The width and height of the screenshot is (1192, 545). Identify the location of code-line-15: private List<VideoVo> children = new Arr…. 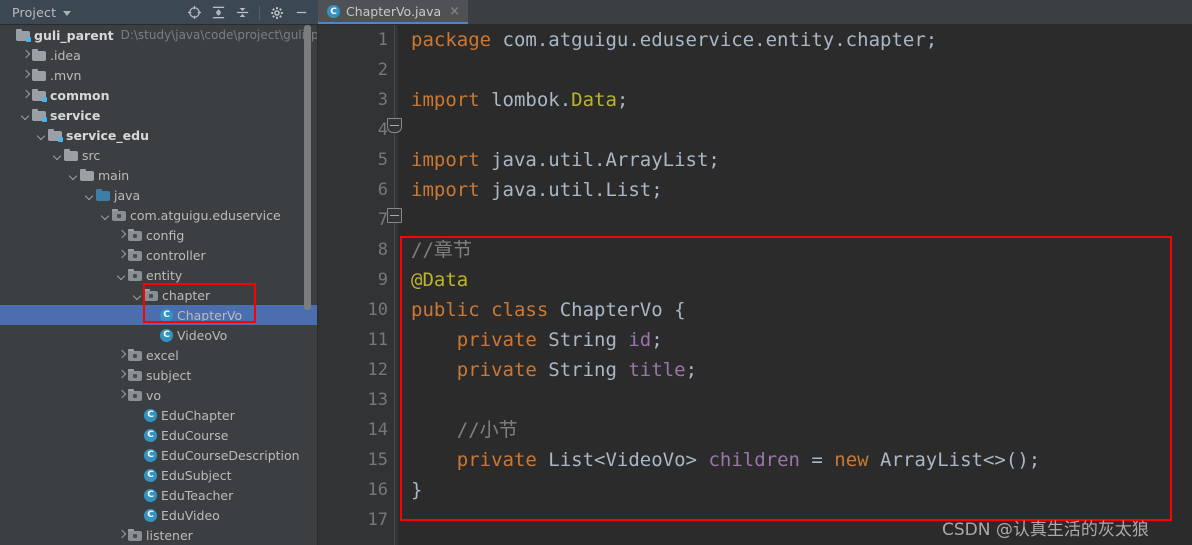
(795, 460).